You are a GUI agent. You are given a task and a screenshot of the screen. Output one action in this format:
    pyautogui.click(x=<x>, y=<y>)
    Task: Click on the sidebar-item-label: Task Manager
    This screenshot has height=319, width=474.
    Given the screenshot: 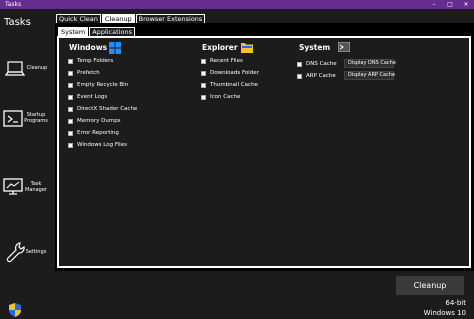 What is the action you would take?
    pyautogui.click(x=36, y=187)
    